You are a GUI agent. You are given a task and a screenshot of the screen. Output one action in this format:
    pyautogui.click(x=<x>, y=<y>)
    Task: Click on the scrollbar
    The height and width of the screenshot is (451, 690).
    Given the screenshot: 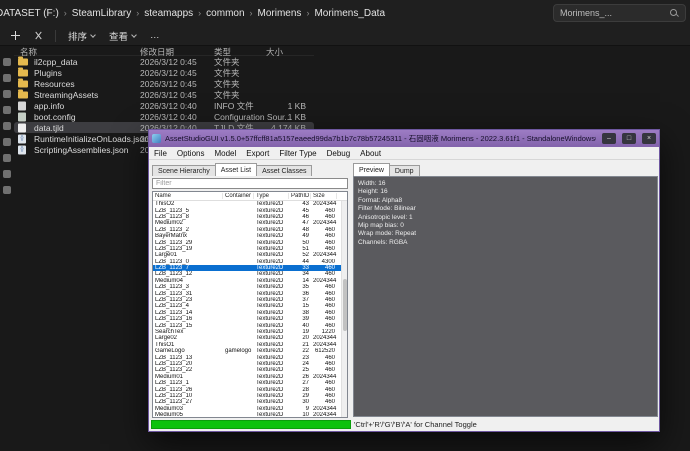 What is the action you would take?
    pyautogui.click(x=344, y=309)
    